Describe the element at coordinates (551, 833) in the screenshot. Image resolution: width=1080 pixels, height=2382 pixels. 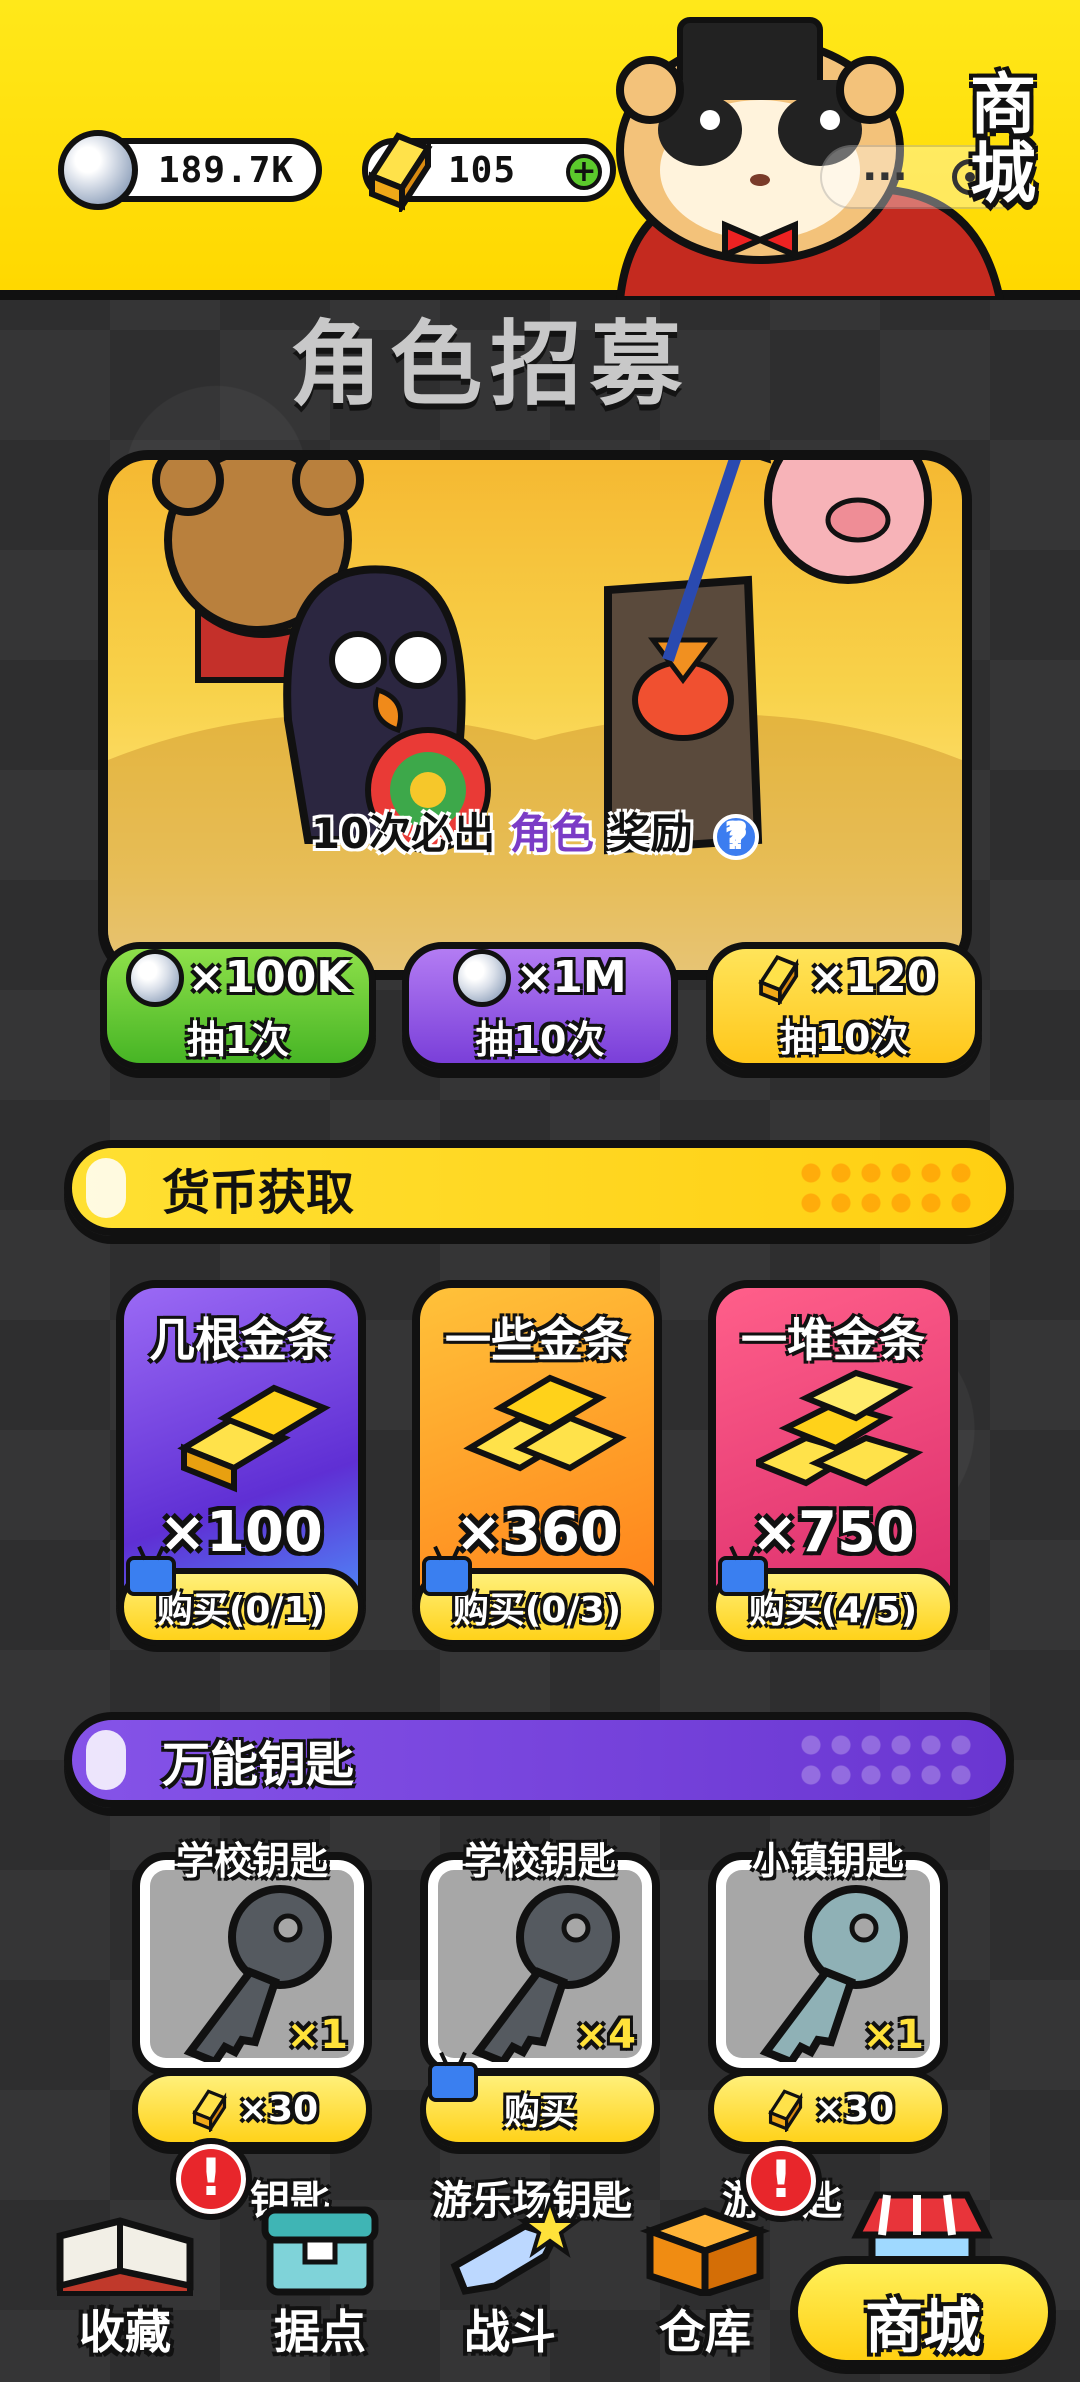
I see `caption-highlight: 角色` at that location.